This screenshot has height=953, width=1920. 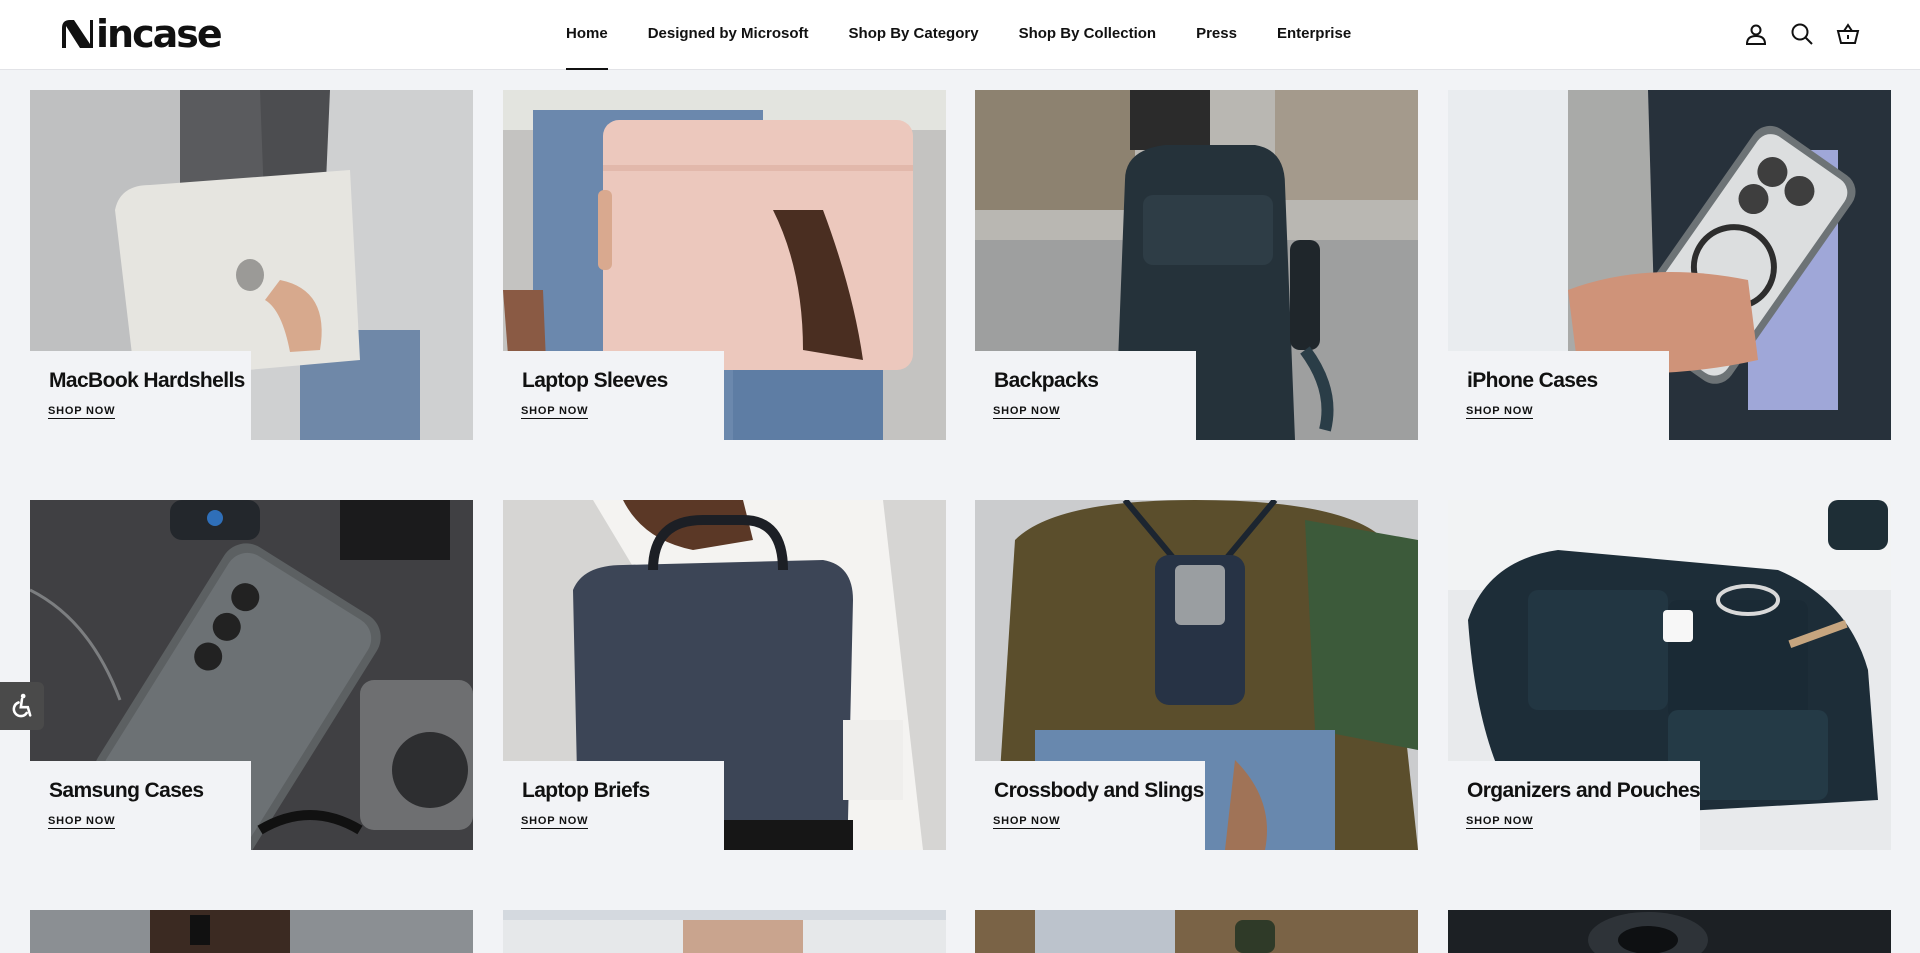 What do you see at coordinates (1046, 380) in the screenshot?
I see `category-title: Backpacks` at bounding box center [1046, 380].